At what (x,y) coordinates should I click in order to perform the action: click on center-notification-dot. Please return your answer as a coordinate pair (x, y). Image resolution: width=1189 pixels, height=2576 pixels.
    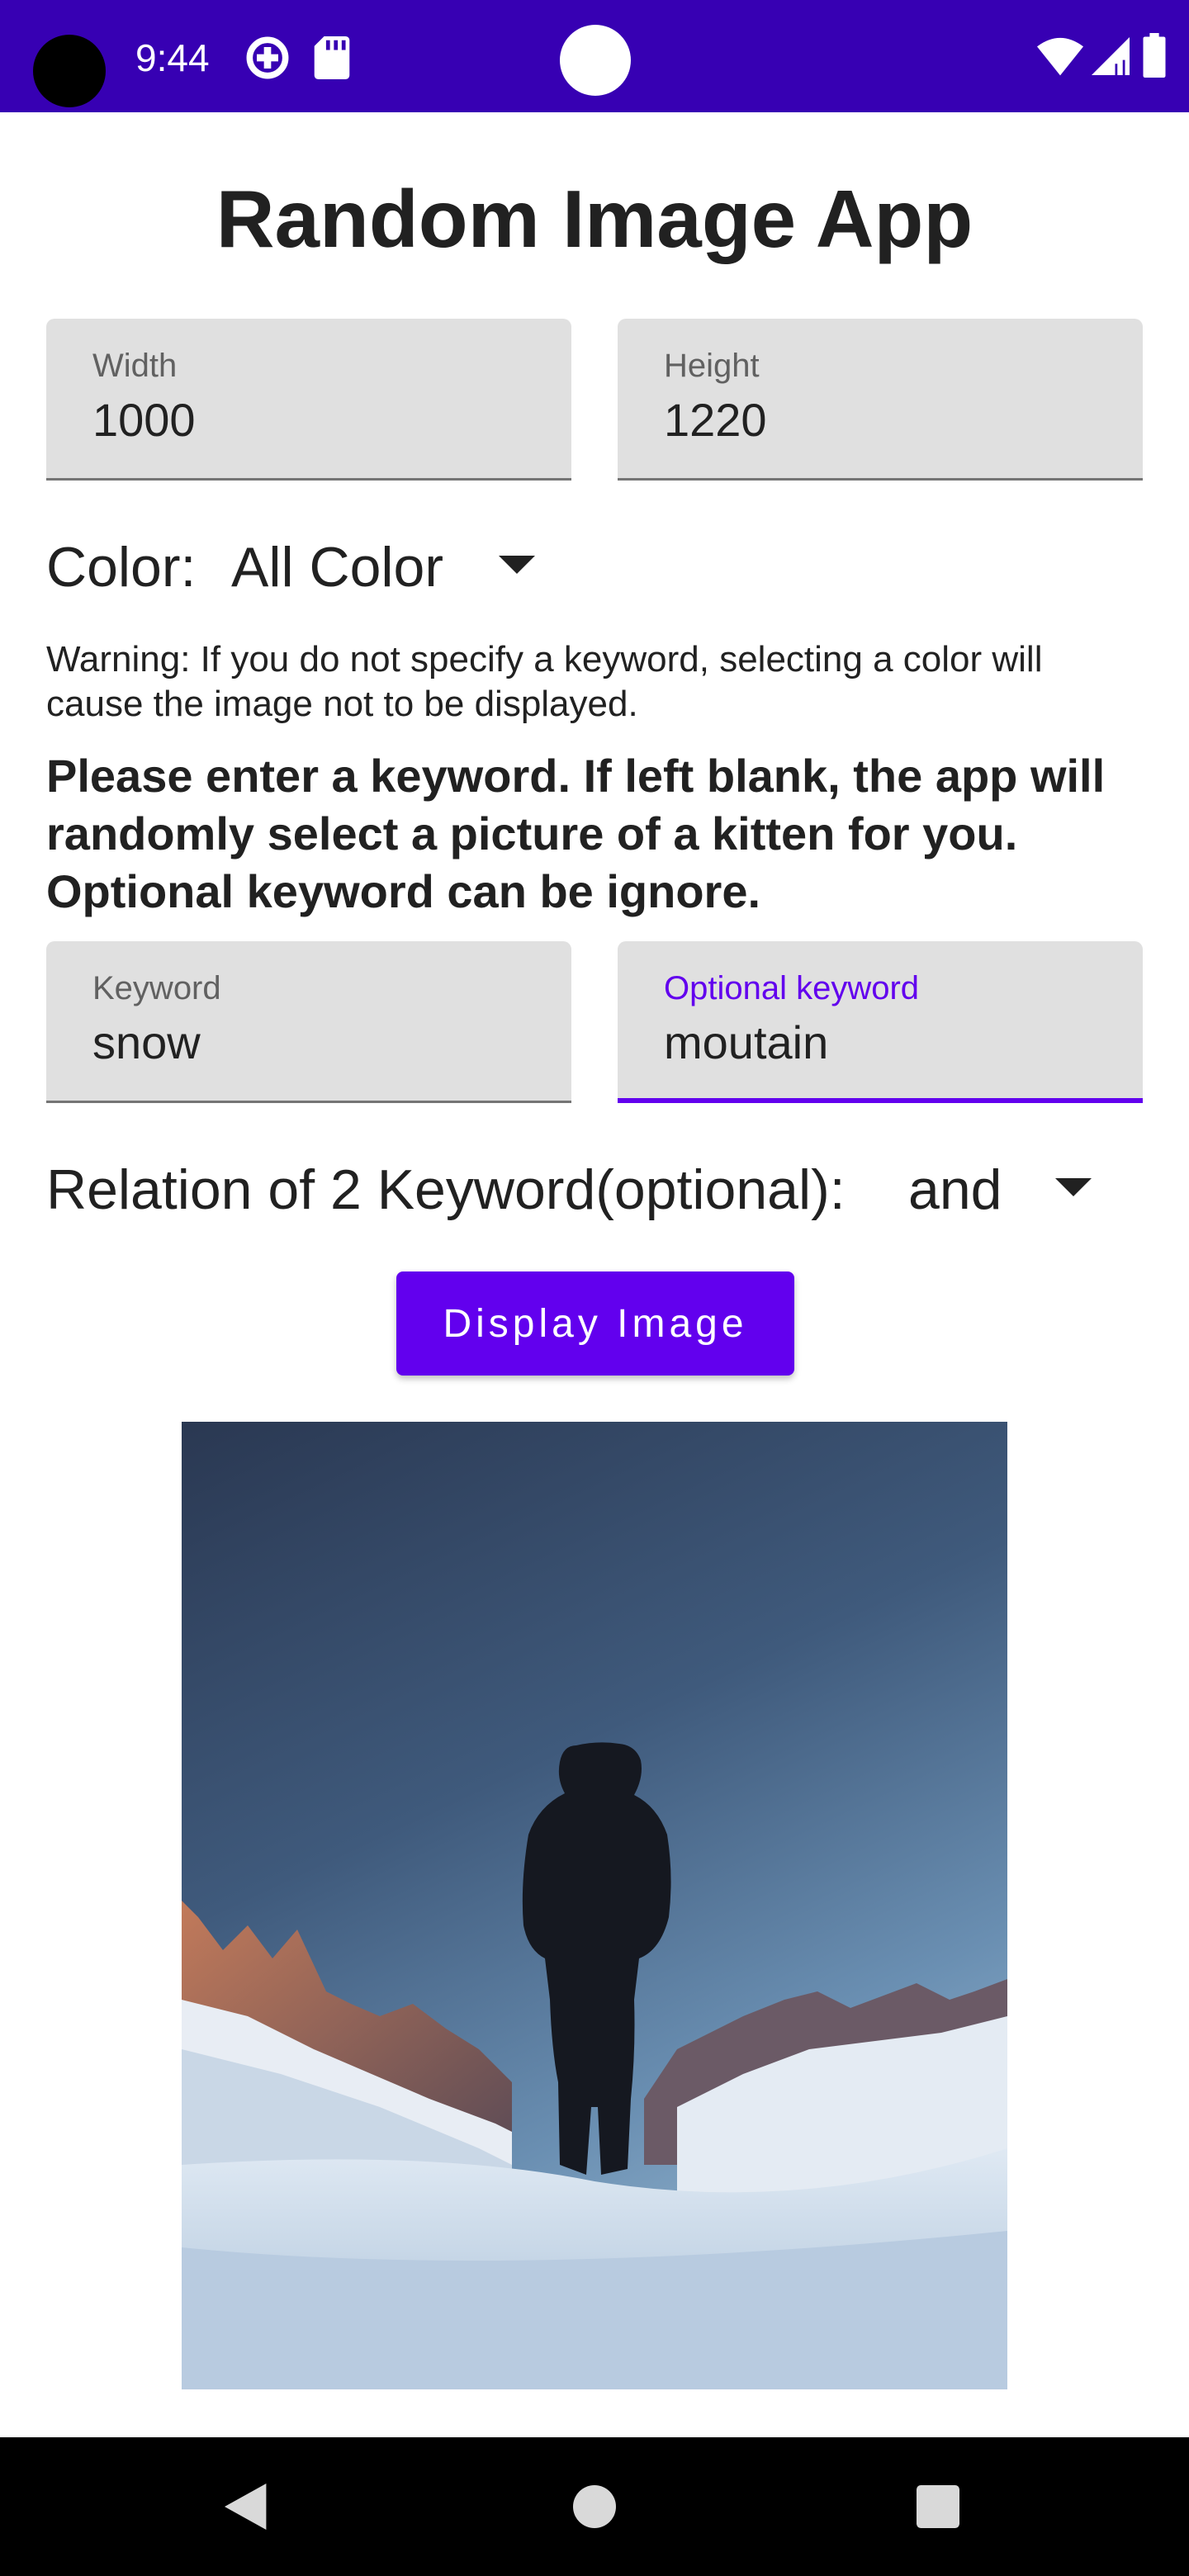
    Looking at the image, I should click on (595, 60).